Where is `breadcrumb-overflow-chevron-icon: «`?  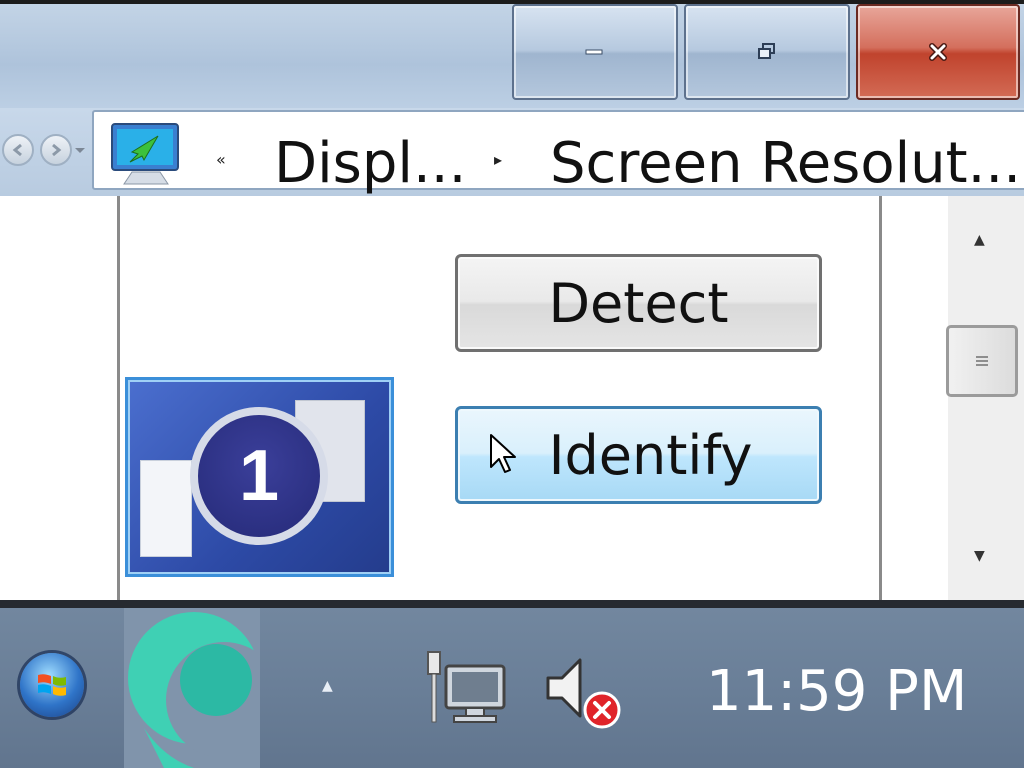
breadcrumb-overflow-chevron-icon: « is located at coordinates (221, 159).